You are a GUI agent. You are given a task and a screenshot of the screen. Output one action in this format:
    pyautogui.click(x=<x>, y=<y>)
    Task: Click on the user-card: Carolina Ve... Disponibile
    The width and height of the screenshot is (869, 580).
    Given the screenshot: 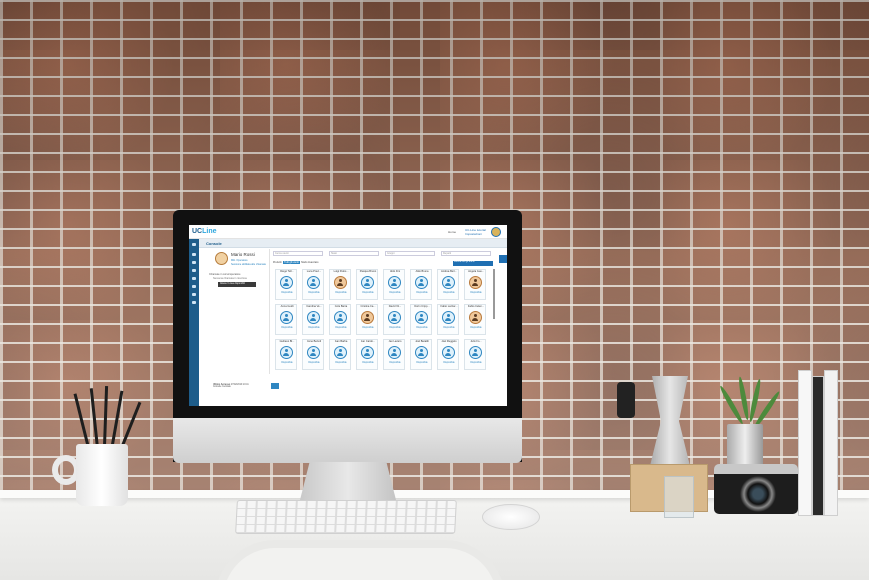 What is the action you would take?
    pyautogui.click(x=313, y=319)
    